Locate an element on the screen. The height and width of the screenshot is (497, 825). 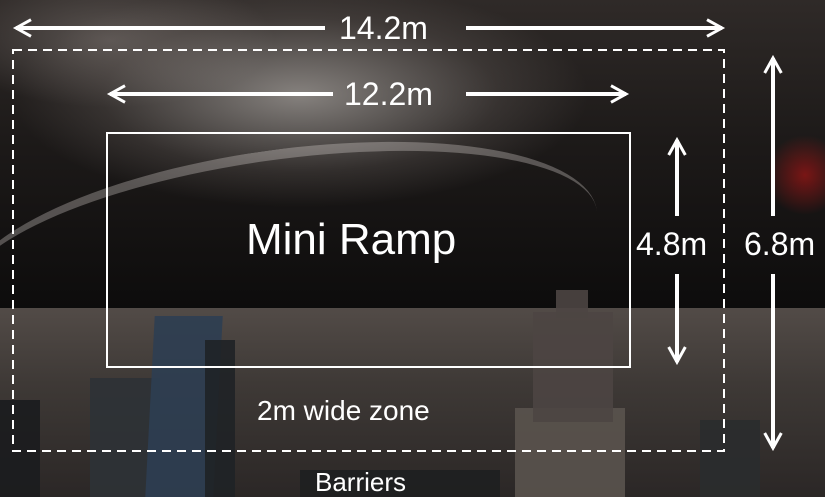
outer-width-label: 14.2m is located at coordinates (383, 28).